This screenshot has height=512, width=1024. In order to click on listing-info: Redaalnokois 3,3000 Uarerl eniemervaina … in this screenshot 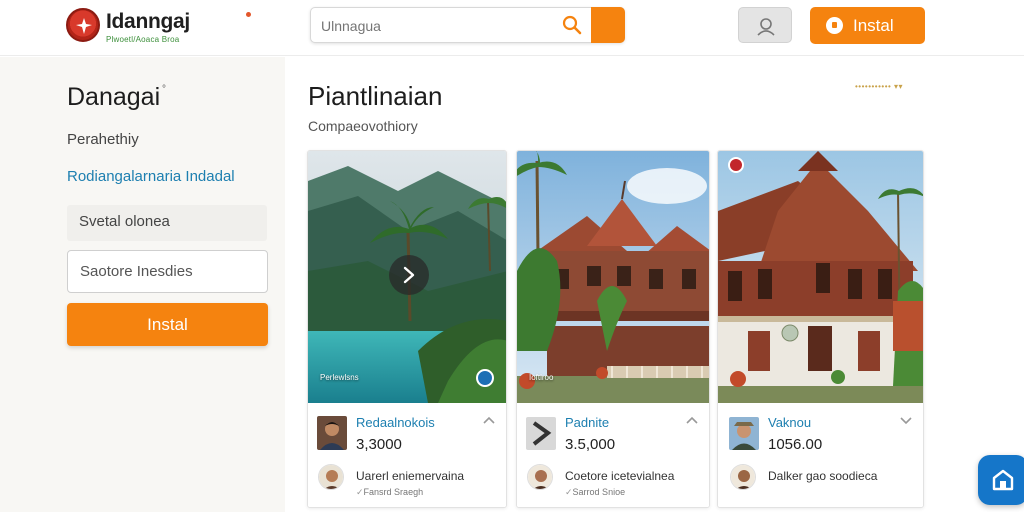, I will do `click(407, 455)`.